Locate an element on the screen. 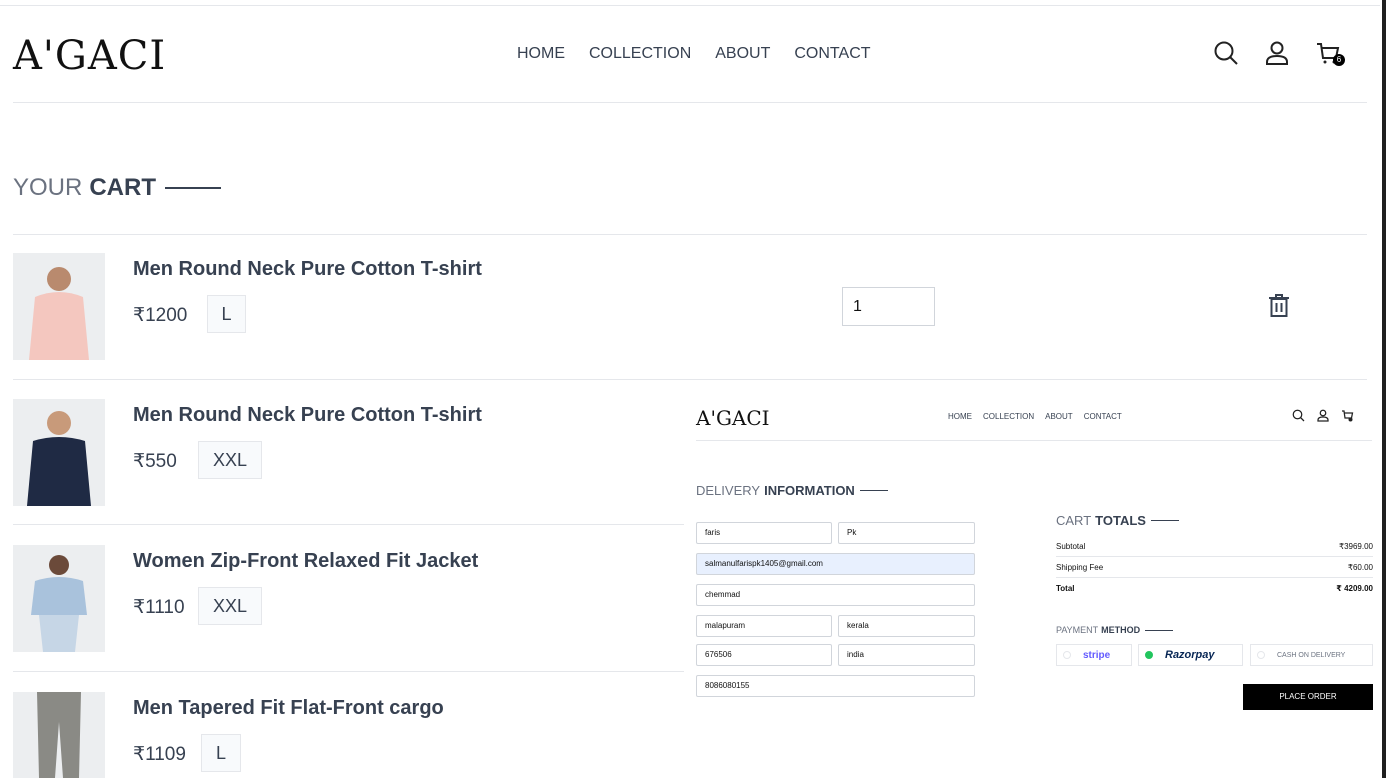 This screenshot has width=1386, height=778. delivery-title-bold: INFORMATION is located at coordinates (809, 490).